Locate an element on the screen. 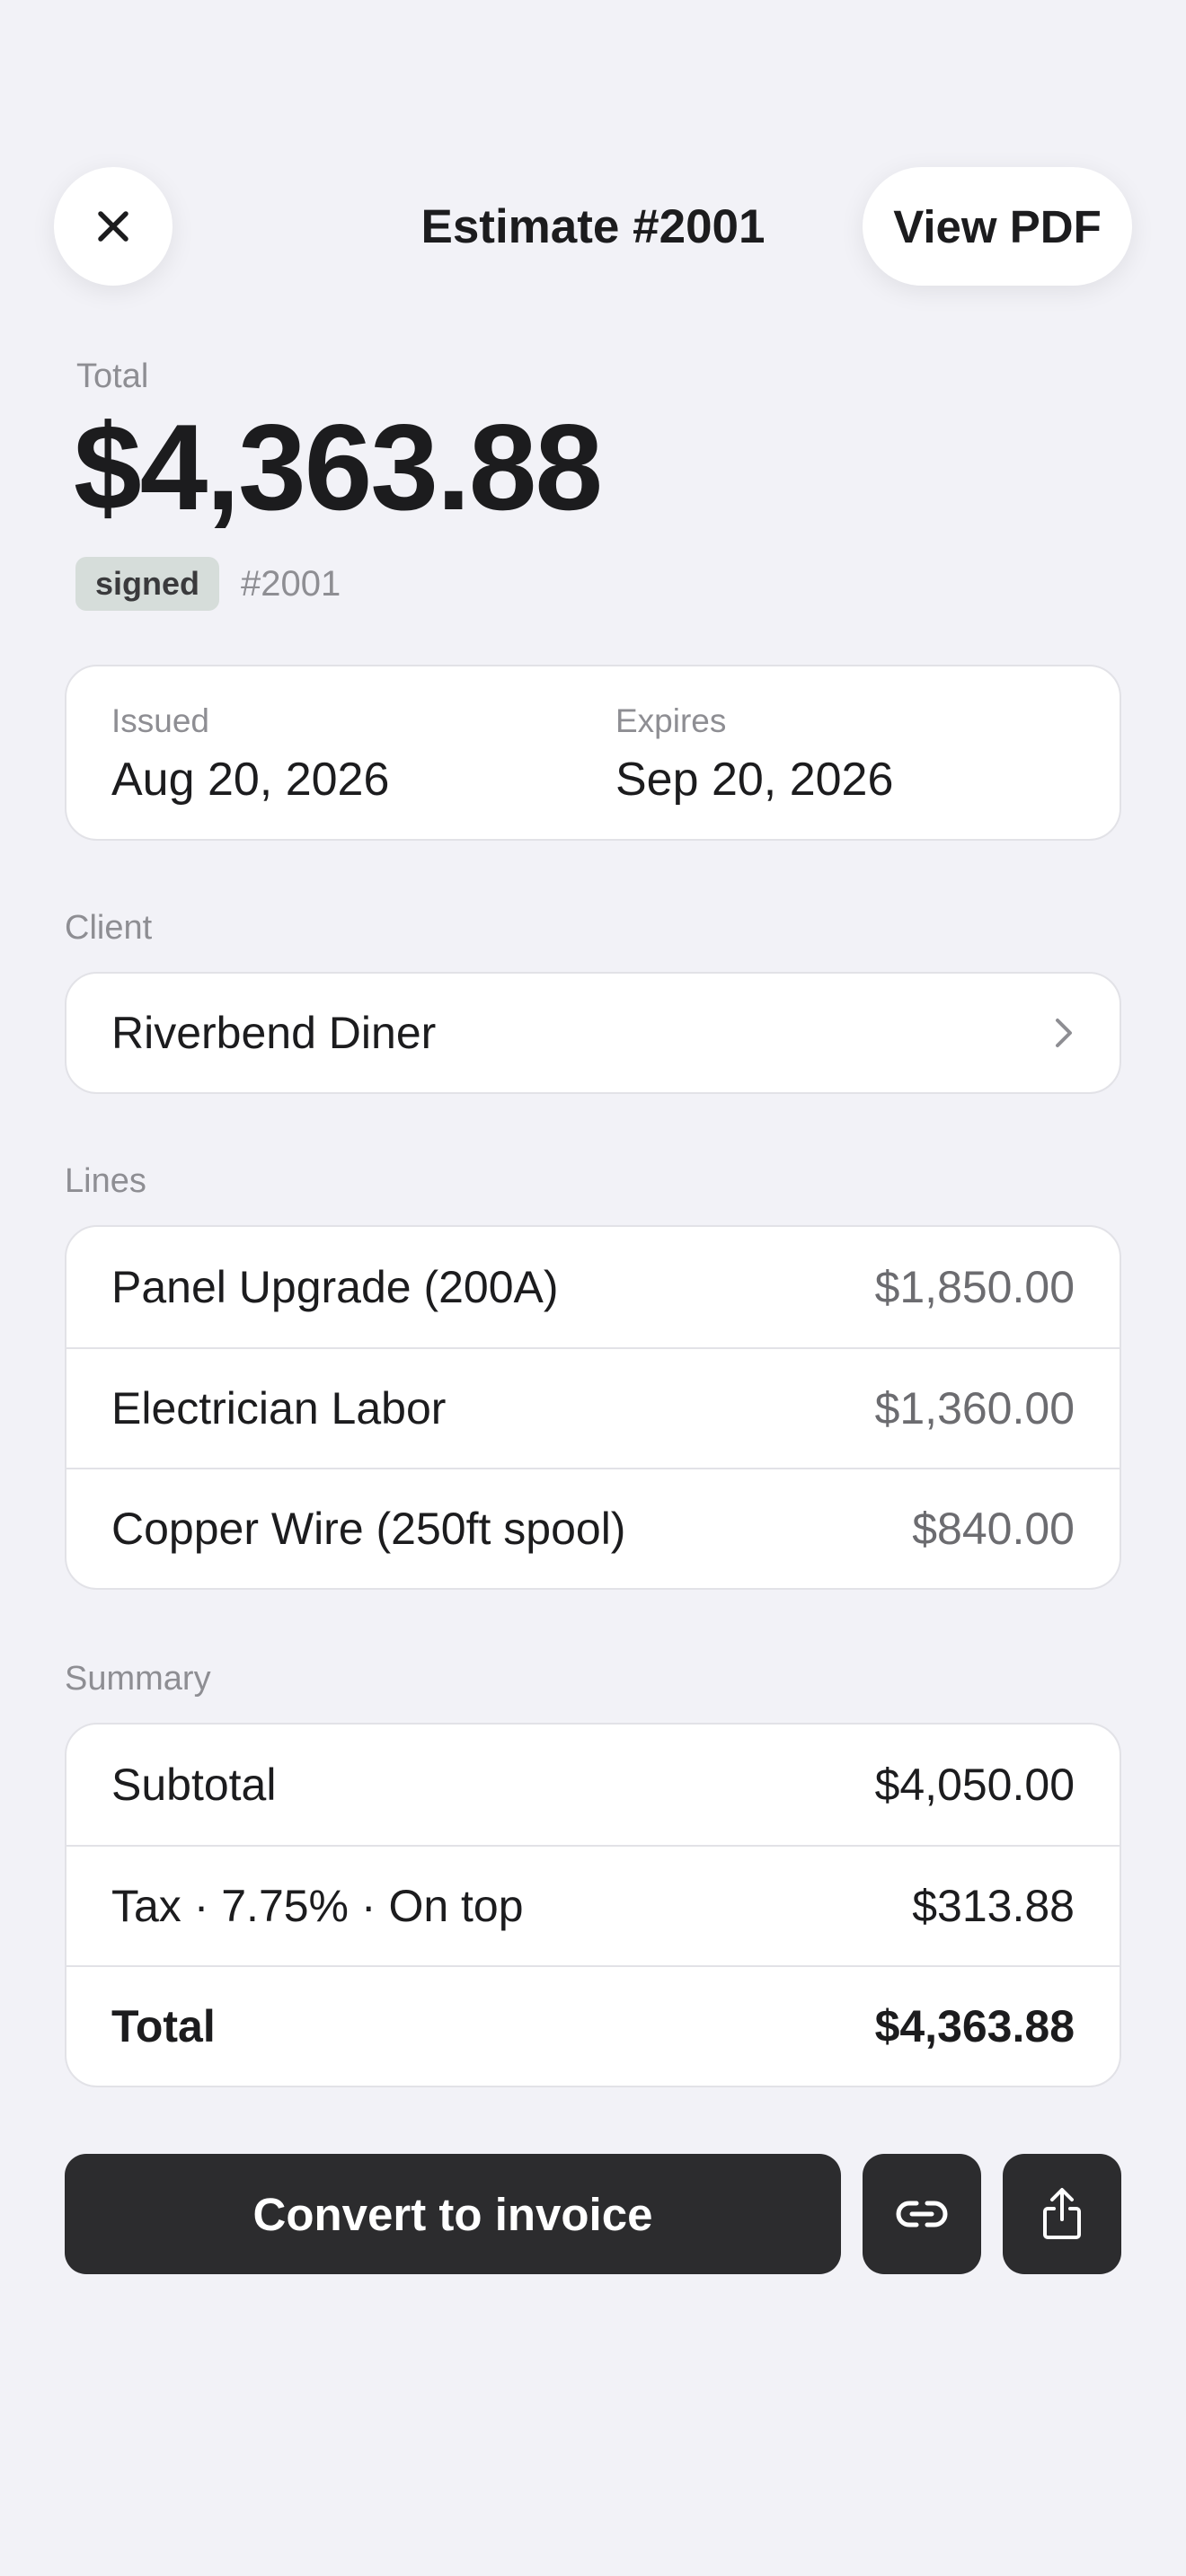 The height and width of the screenshot is (2576, 1186). expires-date: Expires Sep 20, 2026 is located at coordinates (754, 754).